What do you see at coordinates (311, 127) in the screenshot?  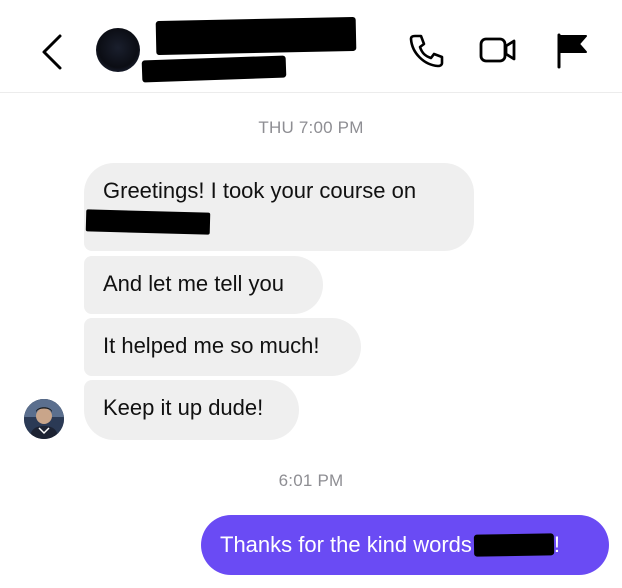 I see `message-timestamp: THU 7:00 PM` at bounding box center [311, 127].